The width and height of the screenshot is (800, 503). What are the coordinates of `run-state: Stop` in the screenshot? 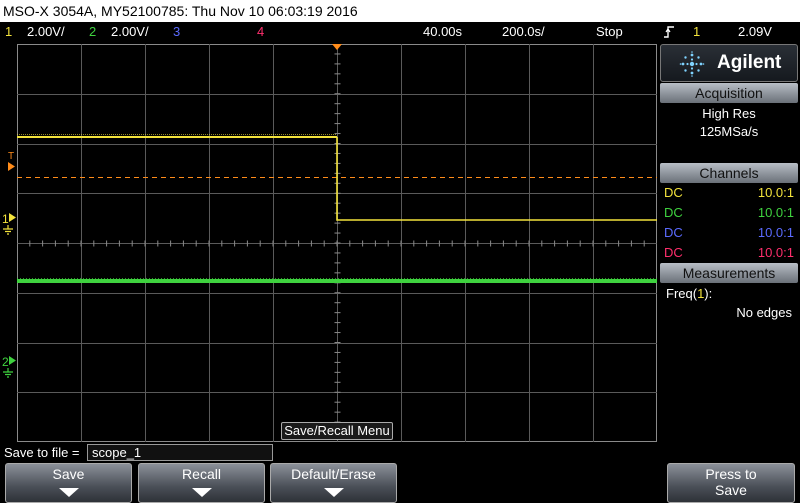 It's located at (609, 32).